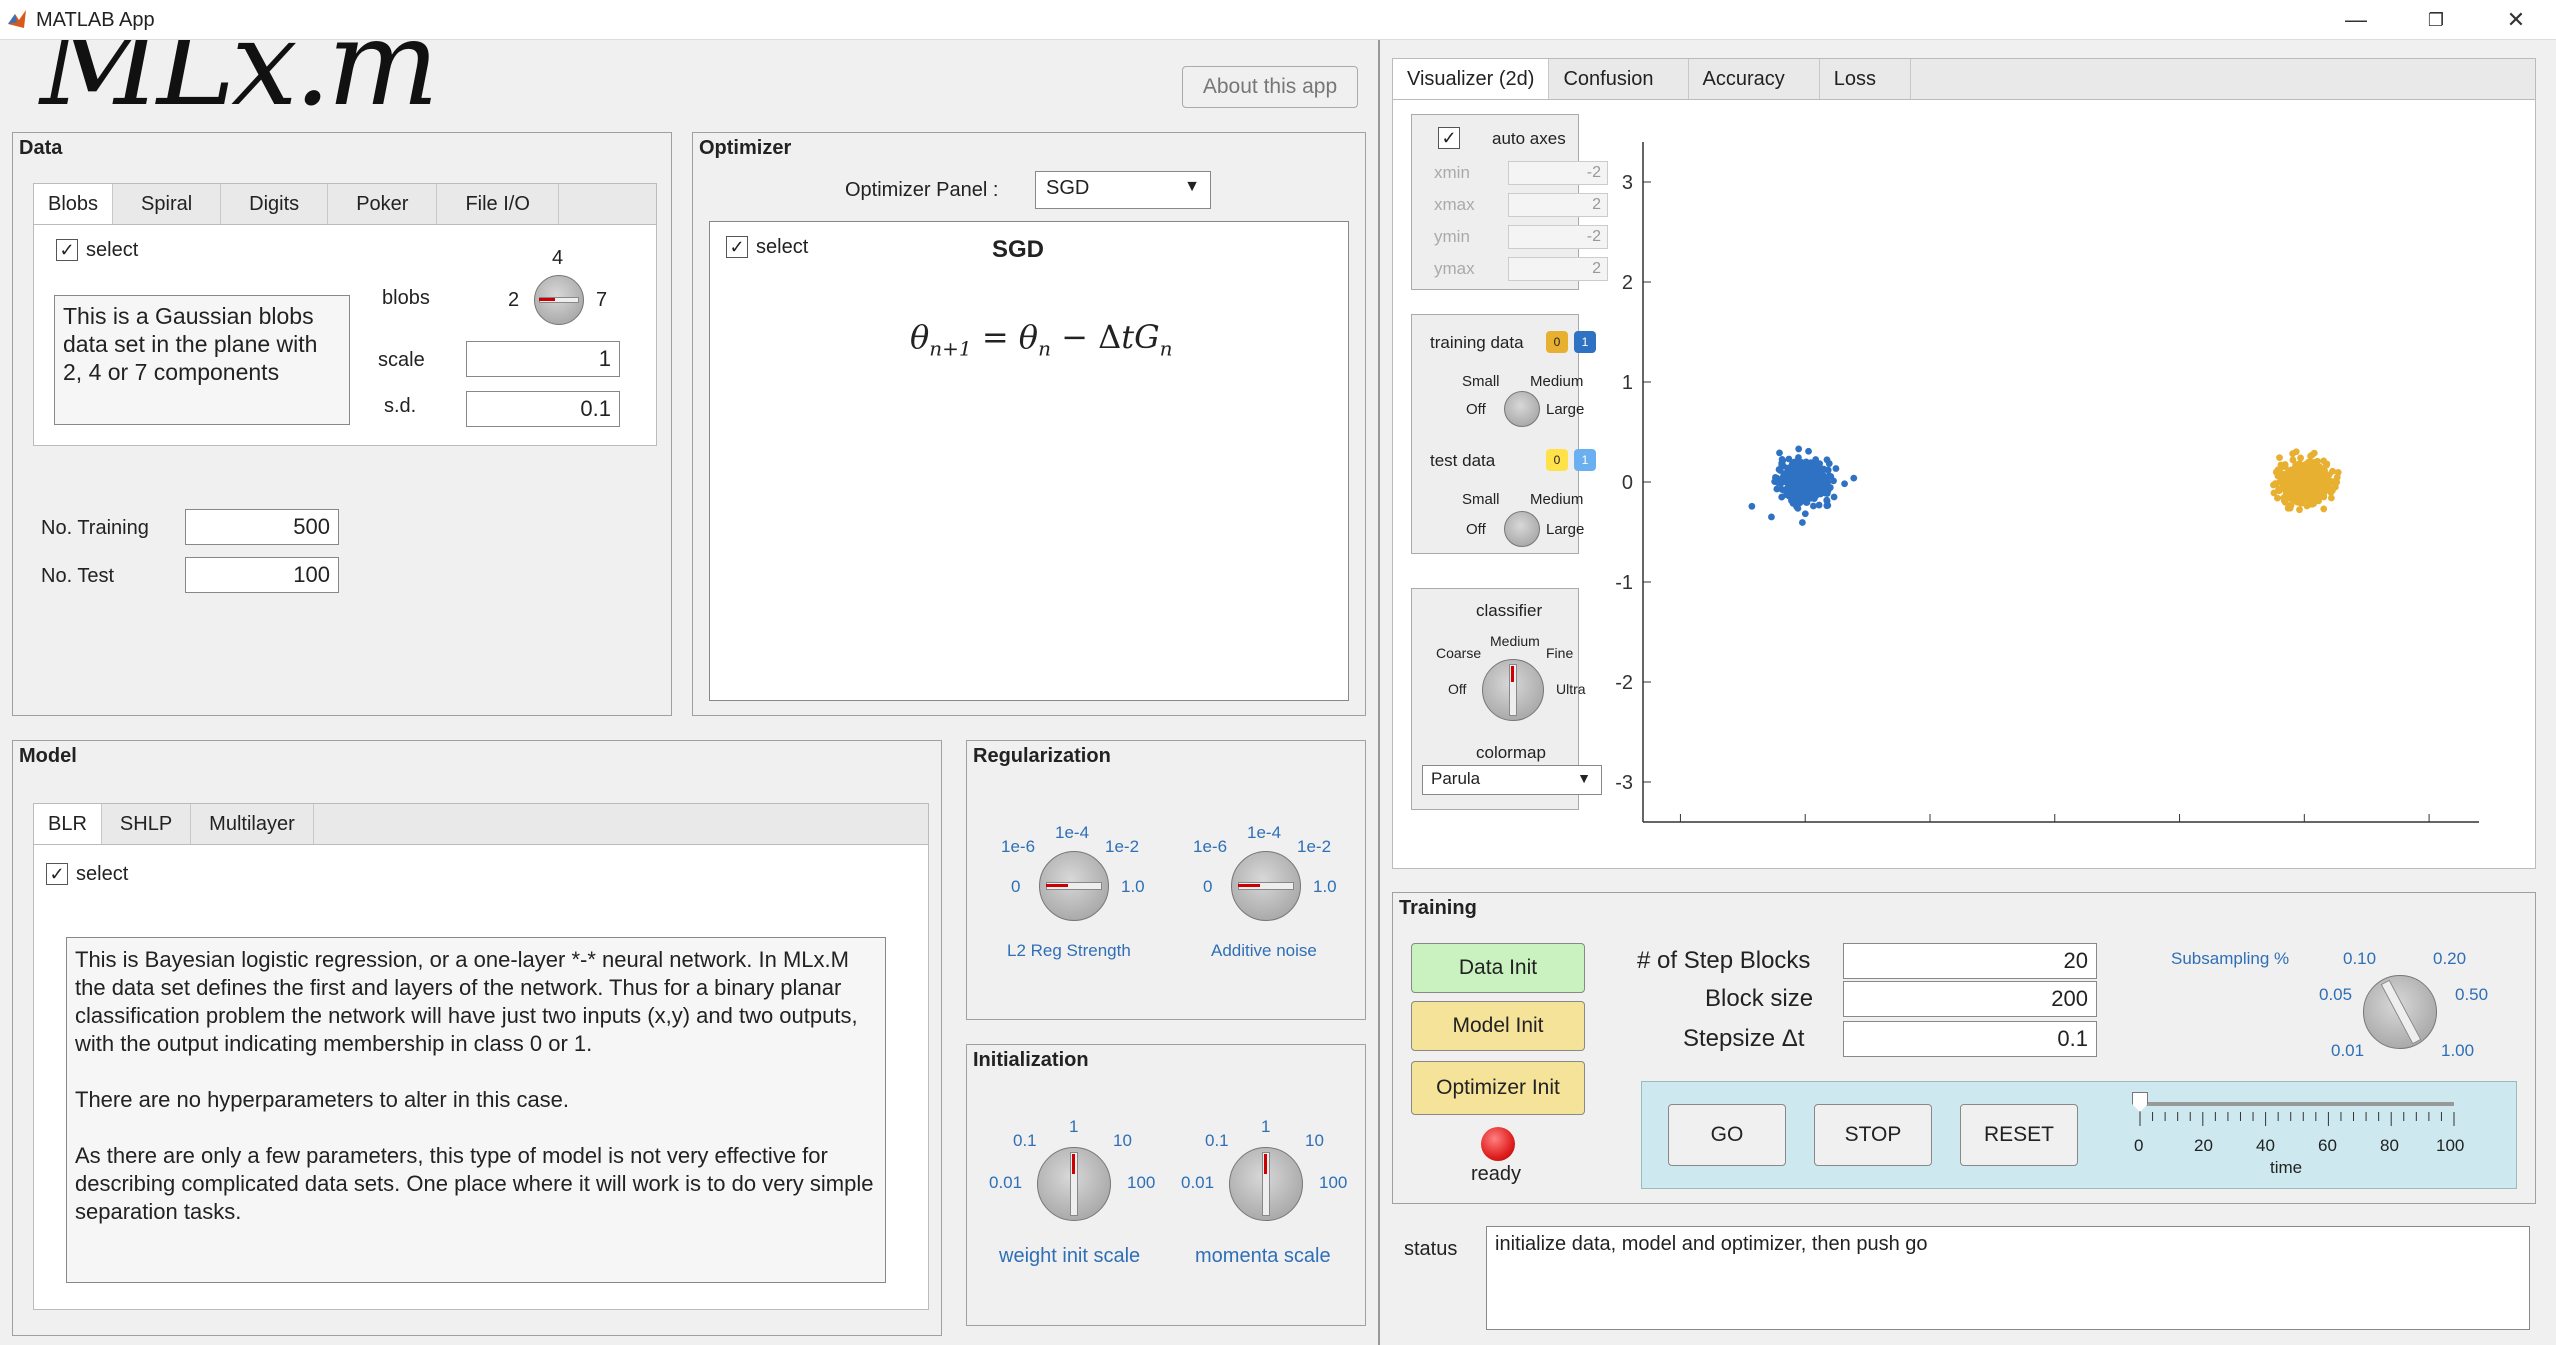 This screenshot has width=2556, height=1345. What do you see at coordinates (2203, 1145) in the screenshot?
I see `slider-tick-20: 20` at bounding box center [2203, 1145].